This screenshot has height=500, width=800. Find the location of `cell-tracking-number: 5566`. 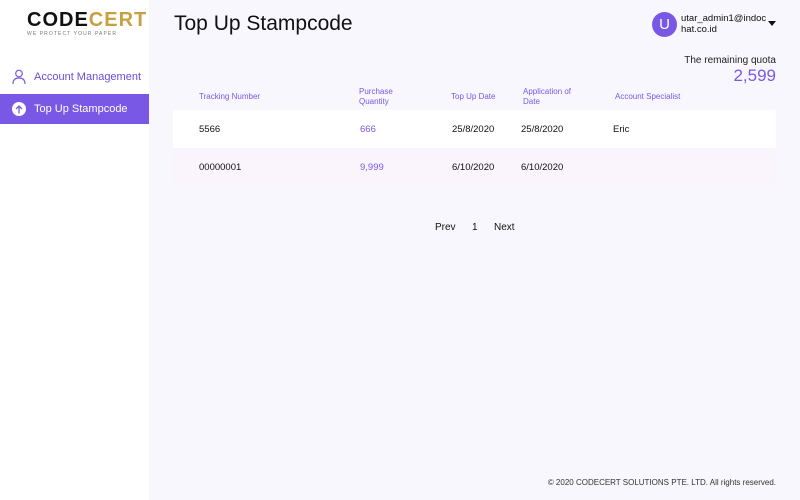

cell-tracking-number: 5566 is located at coordinates (210, 129).